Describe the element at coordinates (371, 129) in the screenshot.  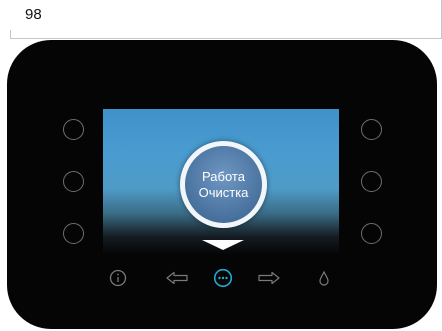
I see `right-button-top` at that location.